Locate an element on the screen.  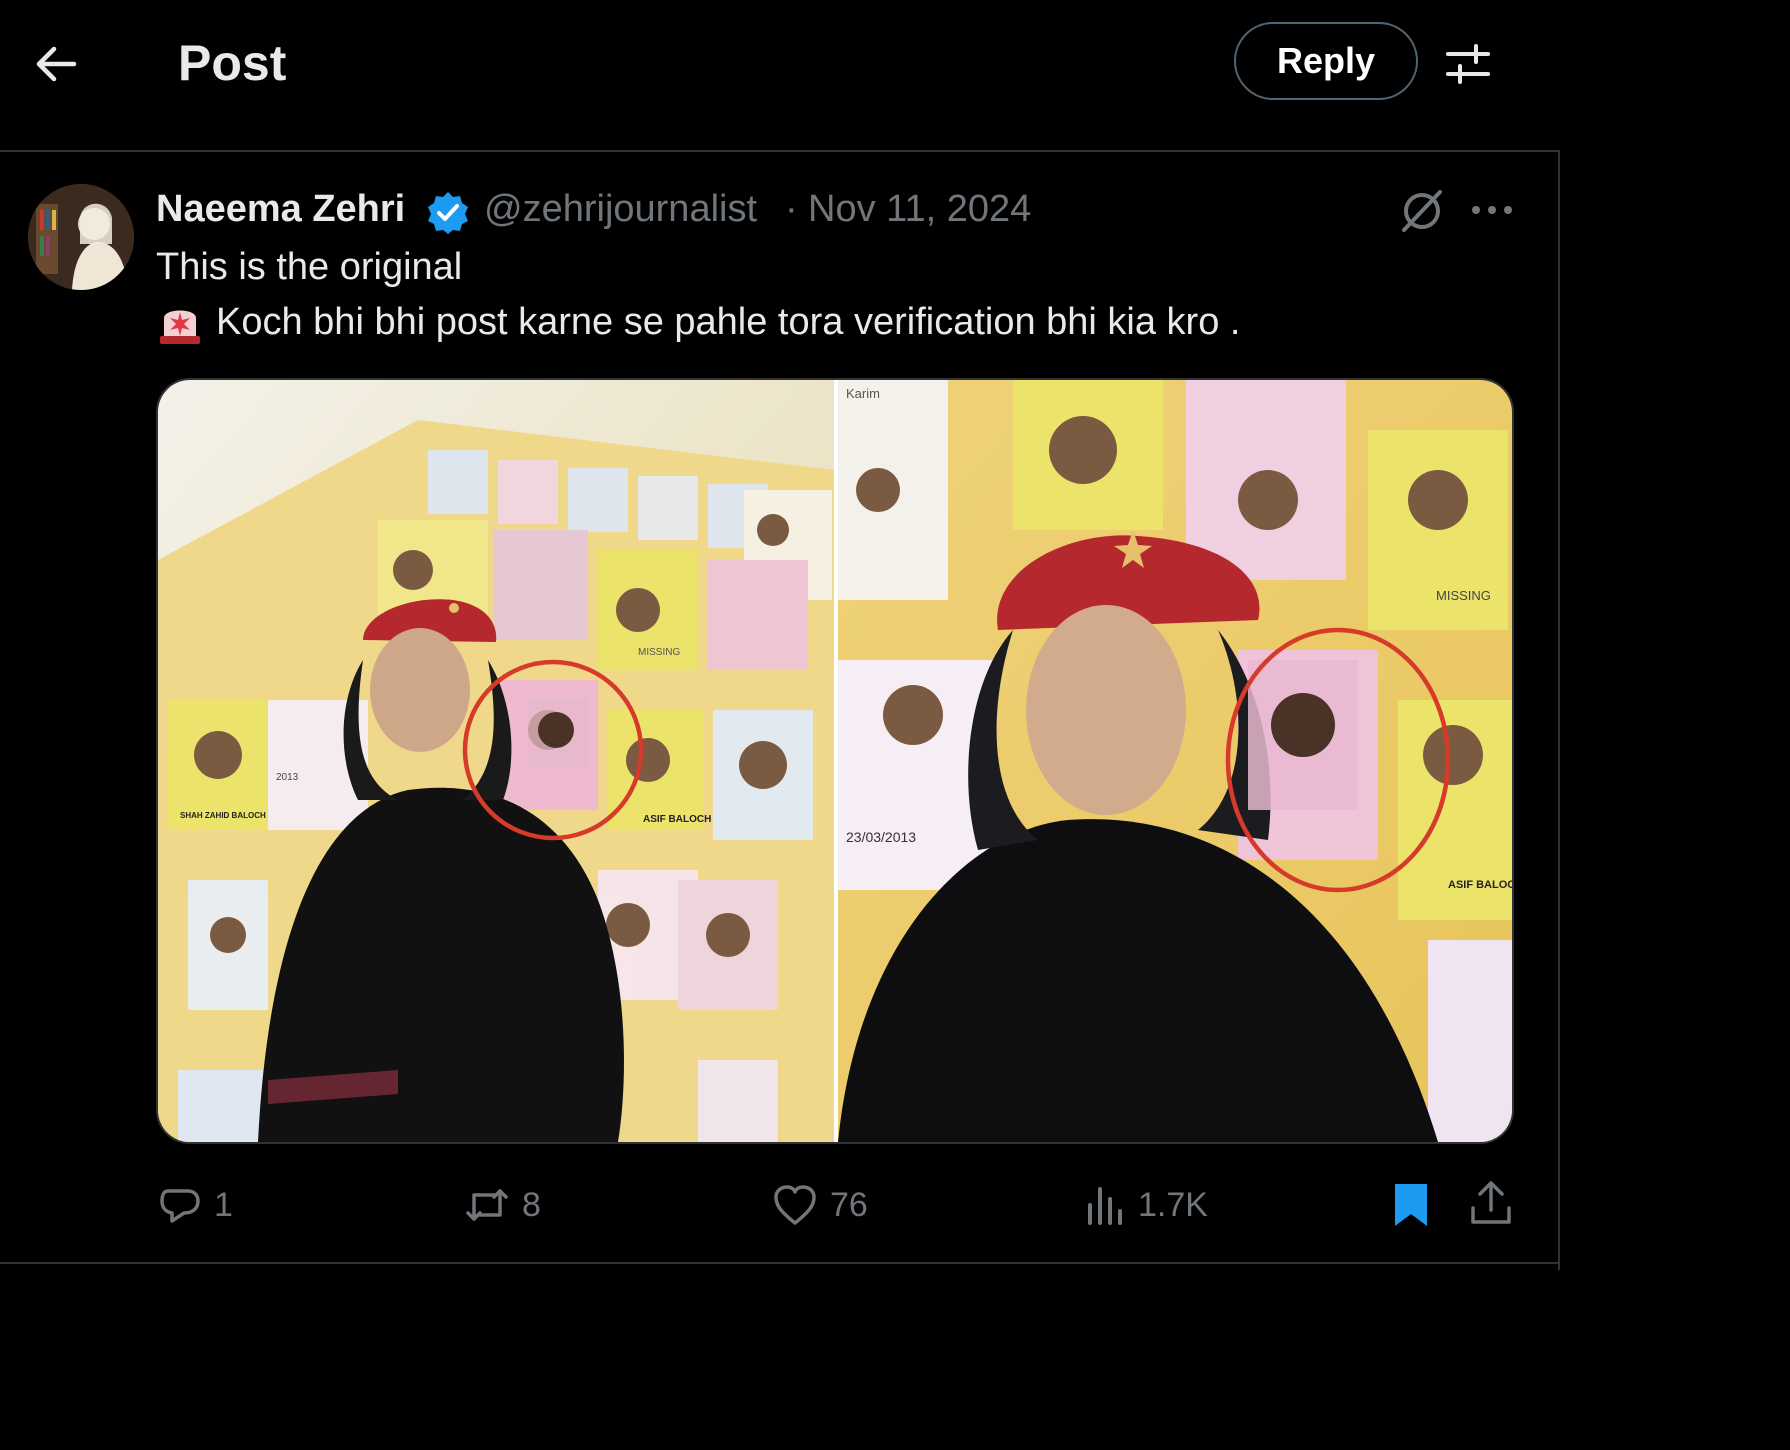
left-poster-label-1: MISSING is located at coordinates (659, 652).